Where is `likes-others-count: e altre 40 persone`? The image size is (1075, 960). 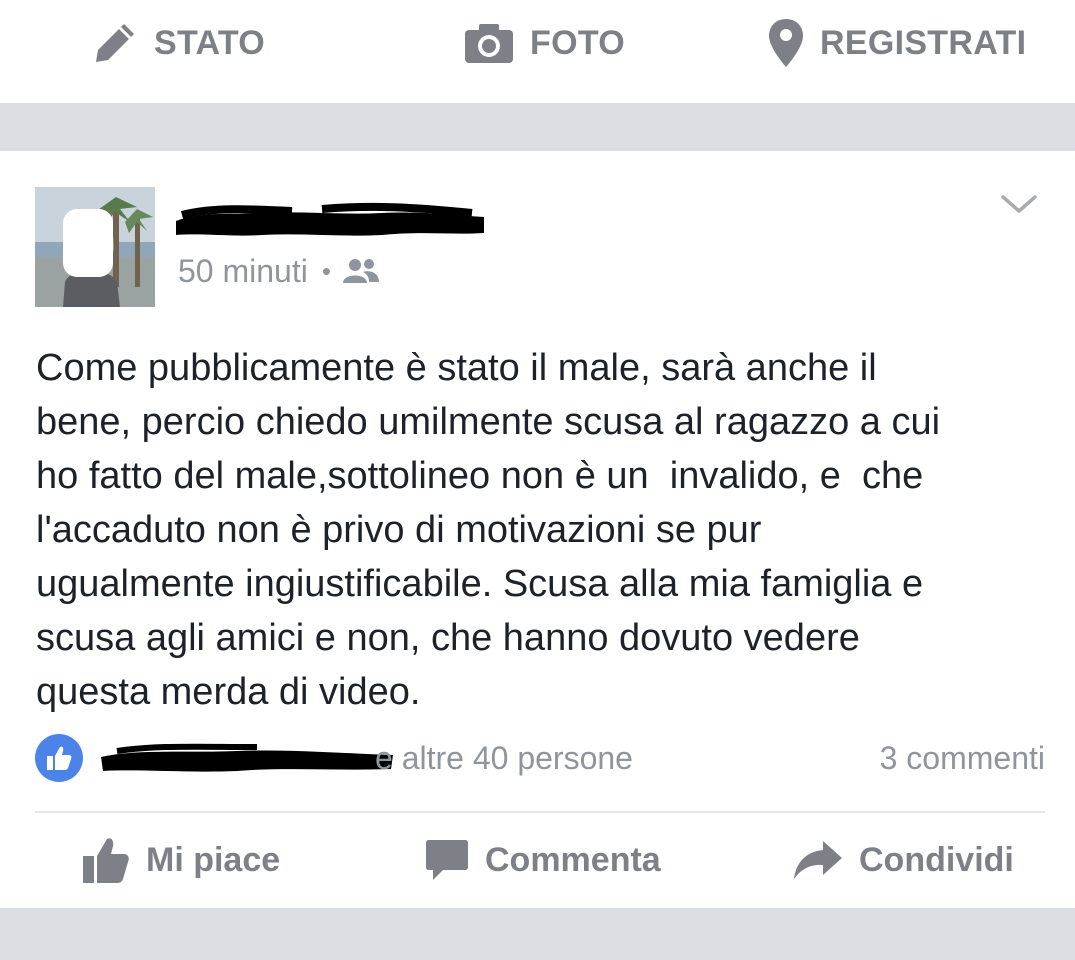
likes-others-count: e altre 40 persone is located at coordinates (504, 758).